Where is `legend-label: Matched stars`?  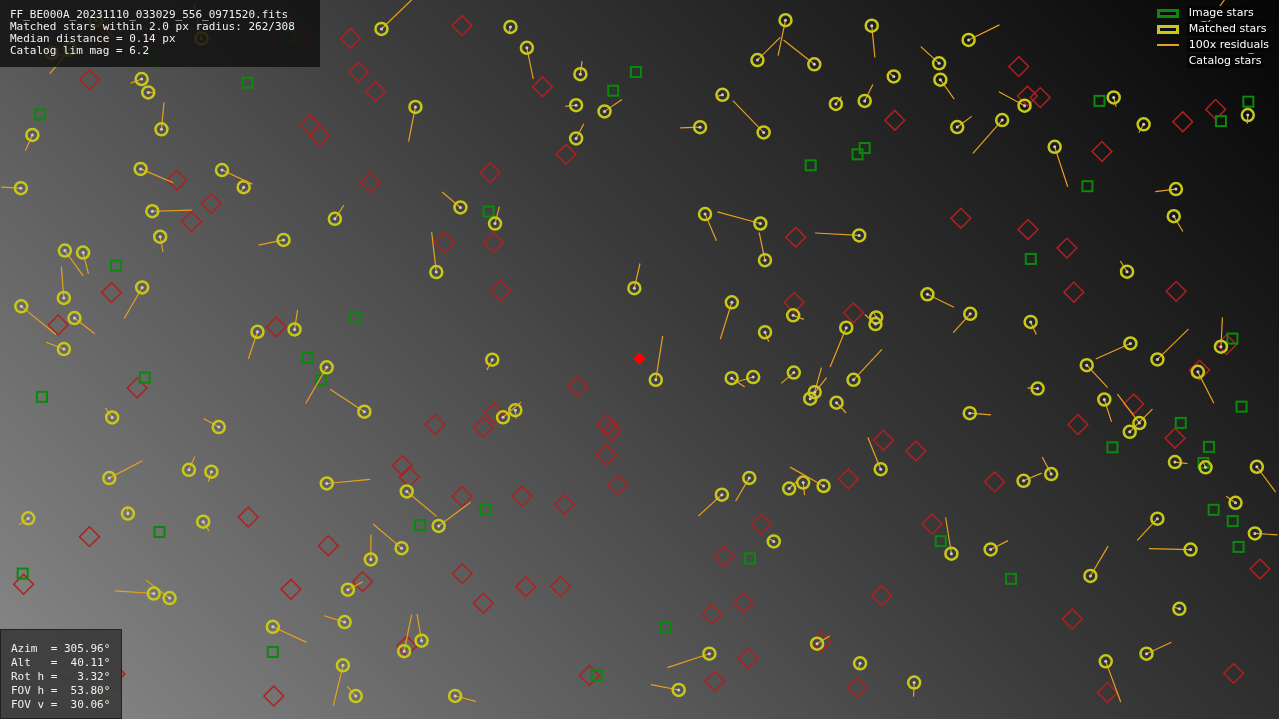
legend-label: Matched stars is located at coordinates (1227, 29).